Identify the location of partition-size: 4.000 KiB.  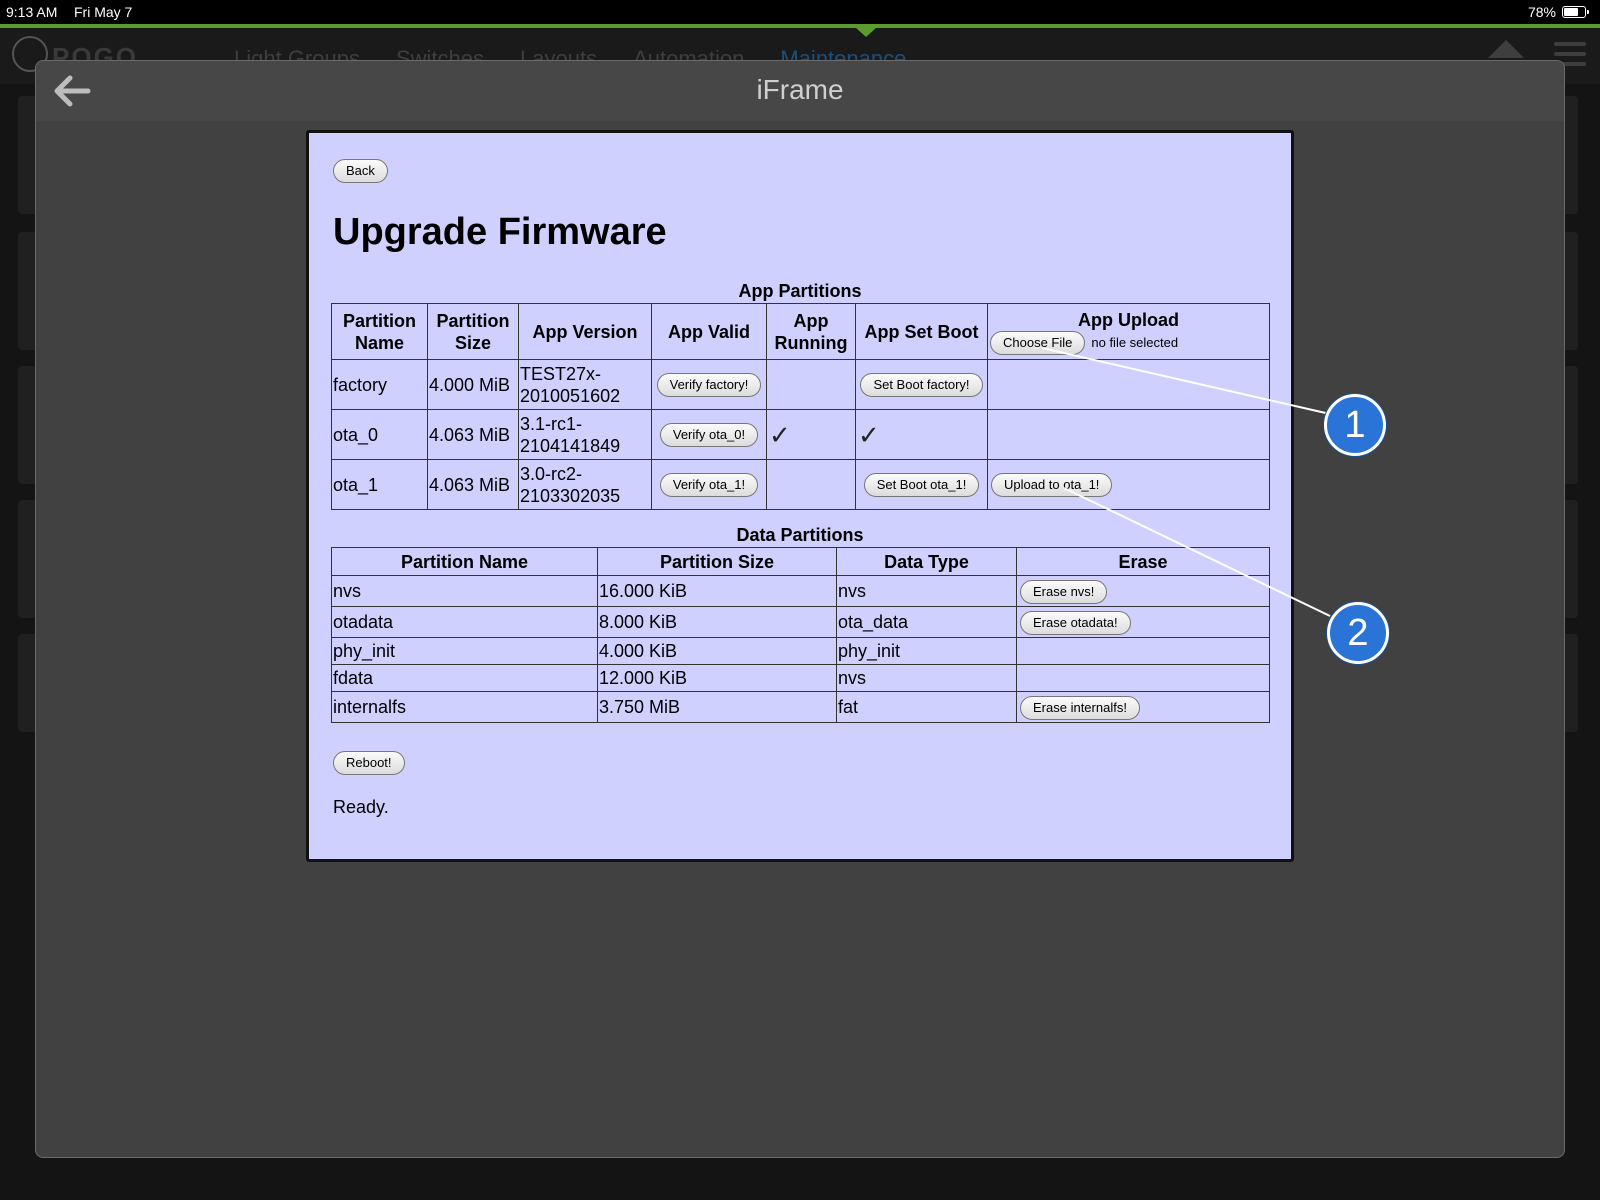
(717, 651).